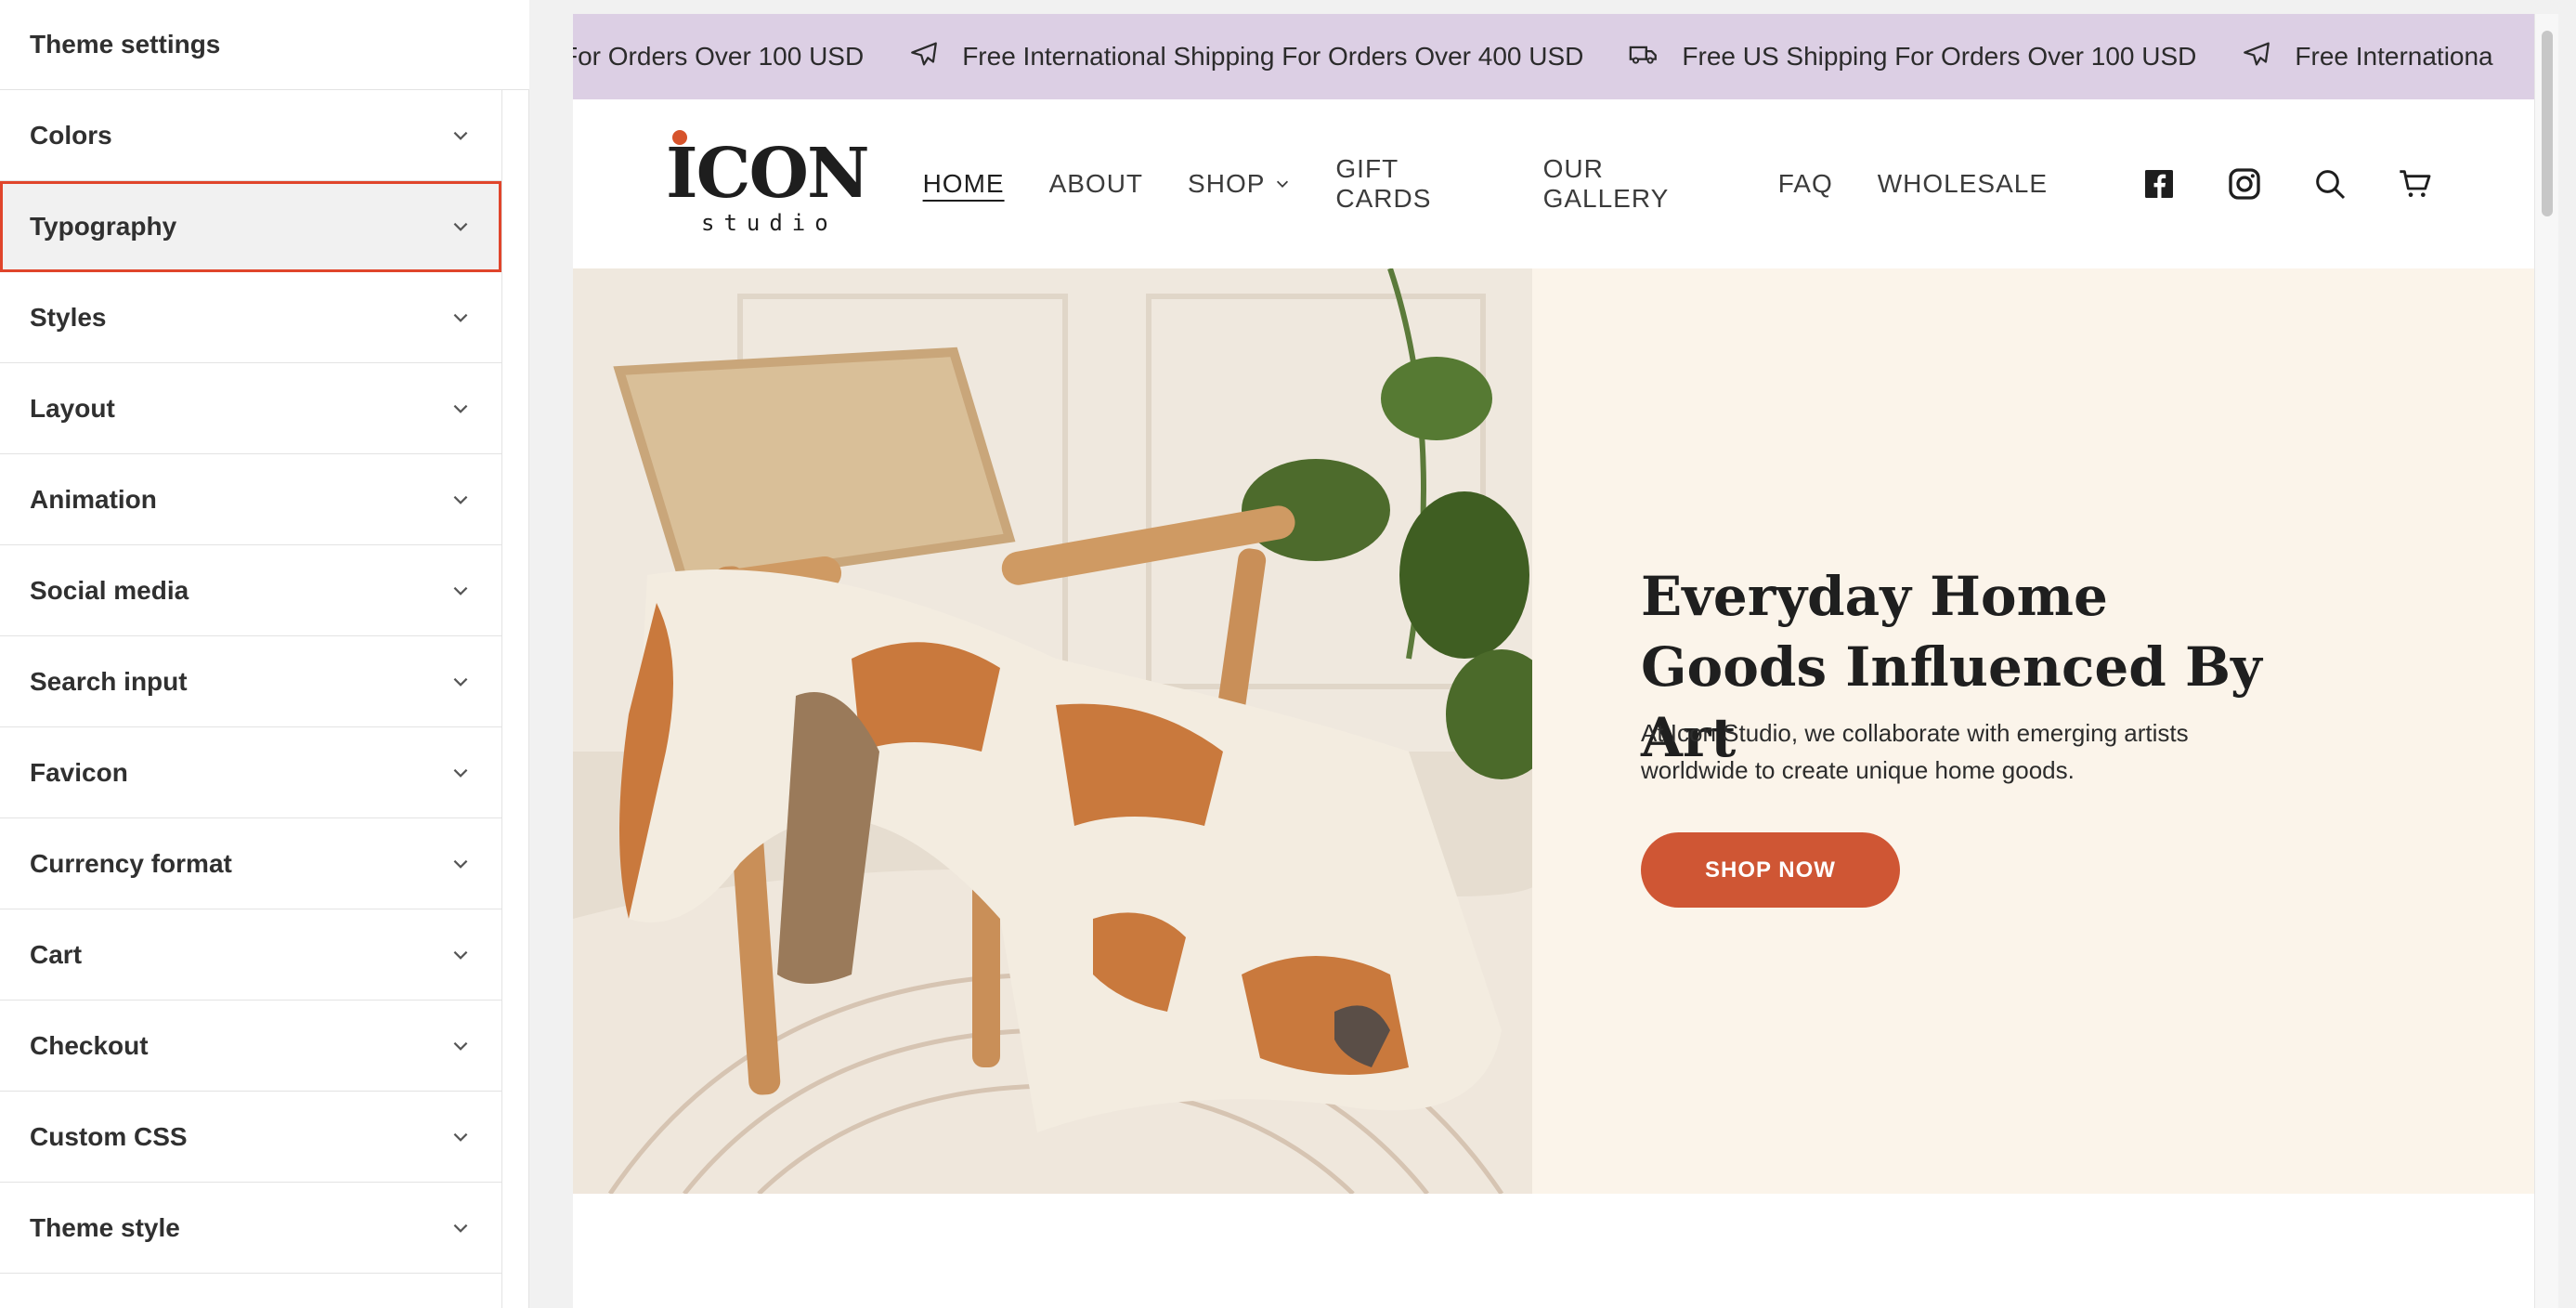 The image size is (2576, 1308). What do you see at coordinates (250, 1228) in the screenshot?
I see `sidebar-item-theme-style: Theme style` at bounding box center [250, 1228].